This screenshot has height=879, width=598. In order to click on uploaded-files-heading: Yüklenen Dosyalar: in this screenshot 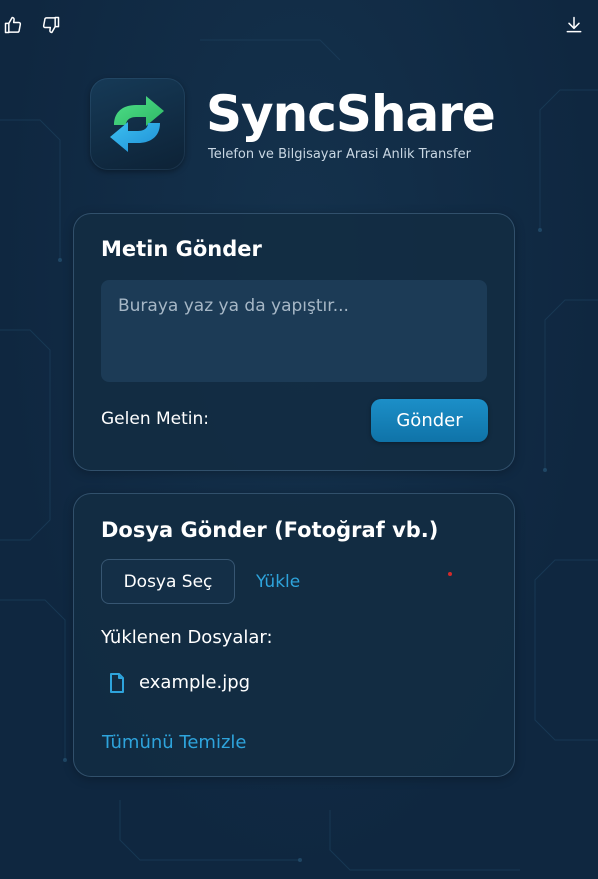, I will do `click(187, 637)`.